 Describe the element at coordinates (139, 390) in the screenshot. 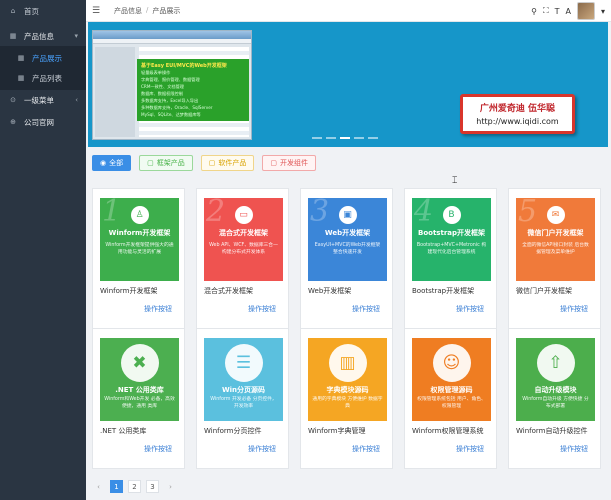

I see `thumbnail-title: .NET 公用类库` at that location.